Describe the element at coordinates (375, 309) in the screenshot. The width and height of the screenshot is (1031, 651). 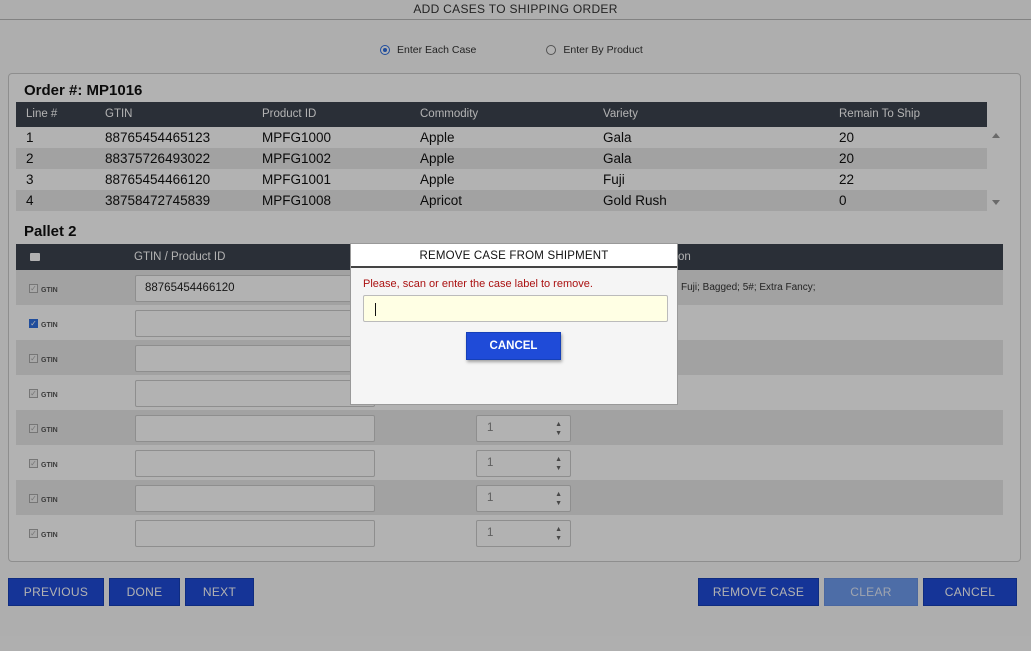
I see `text-caret` at that location.